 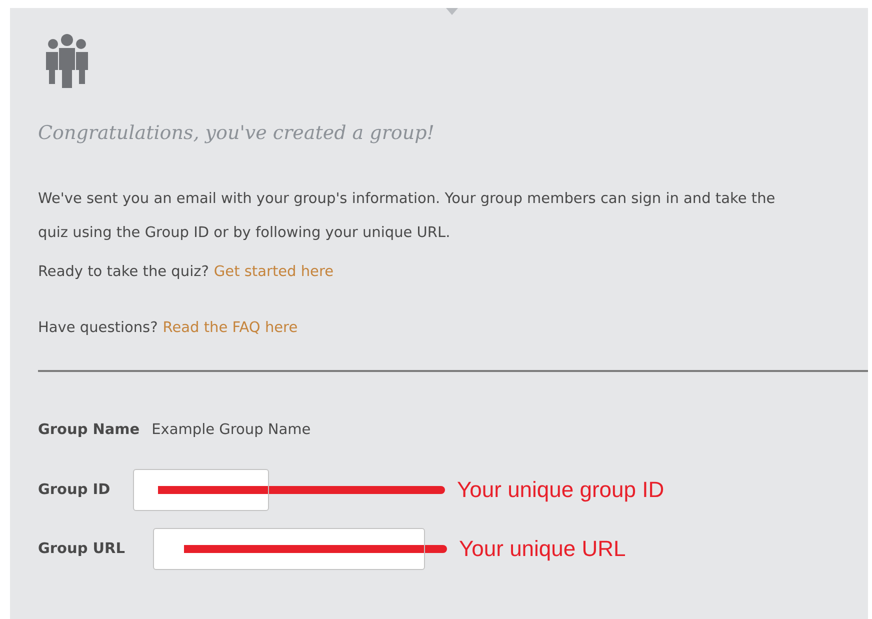 What do you see at coordinates (230, 328) in the screenshot?
I see `link: Read the FAQ here` at bounding box center [230, 328].